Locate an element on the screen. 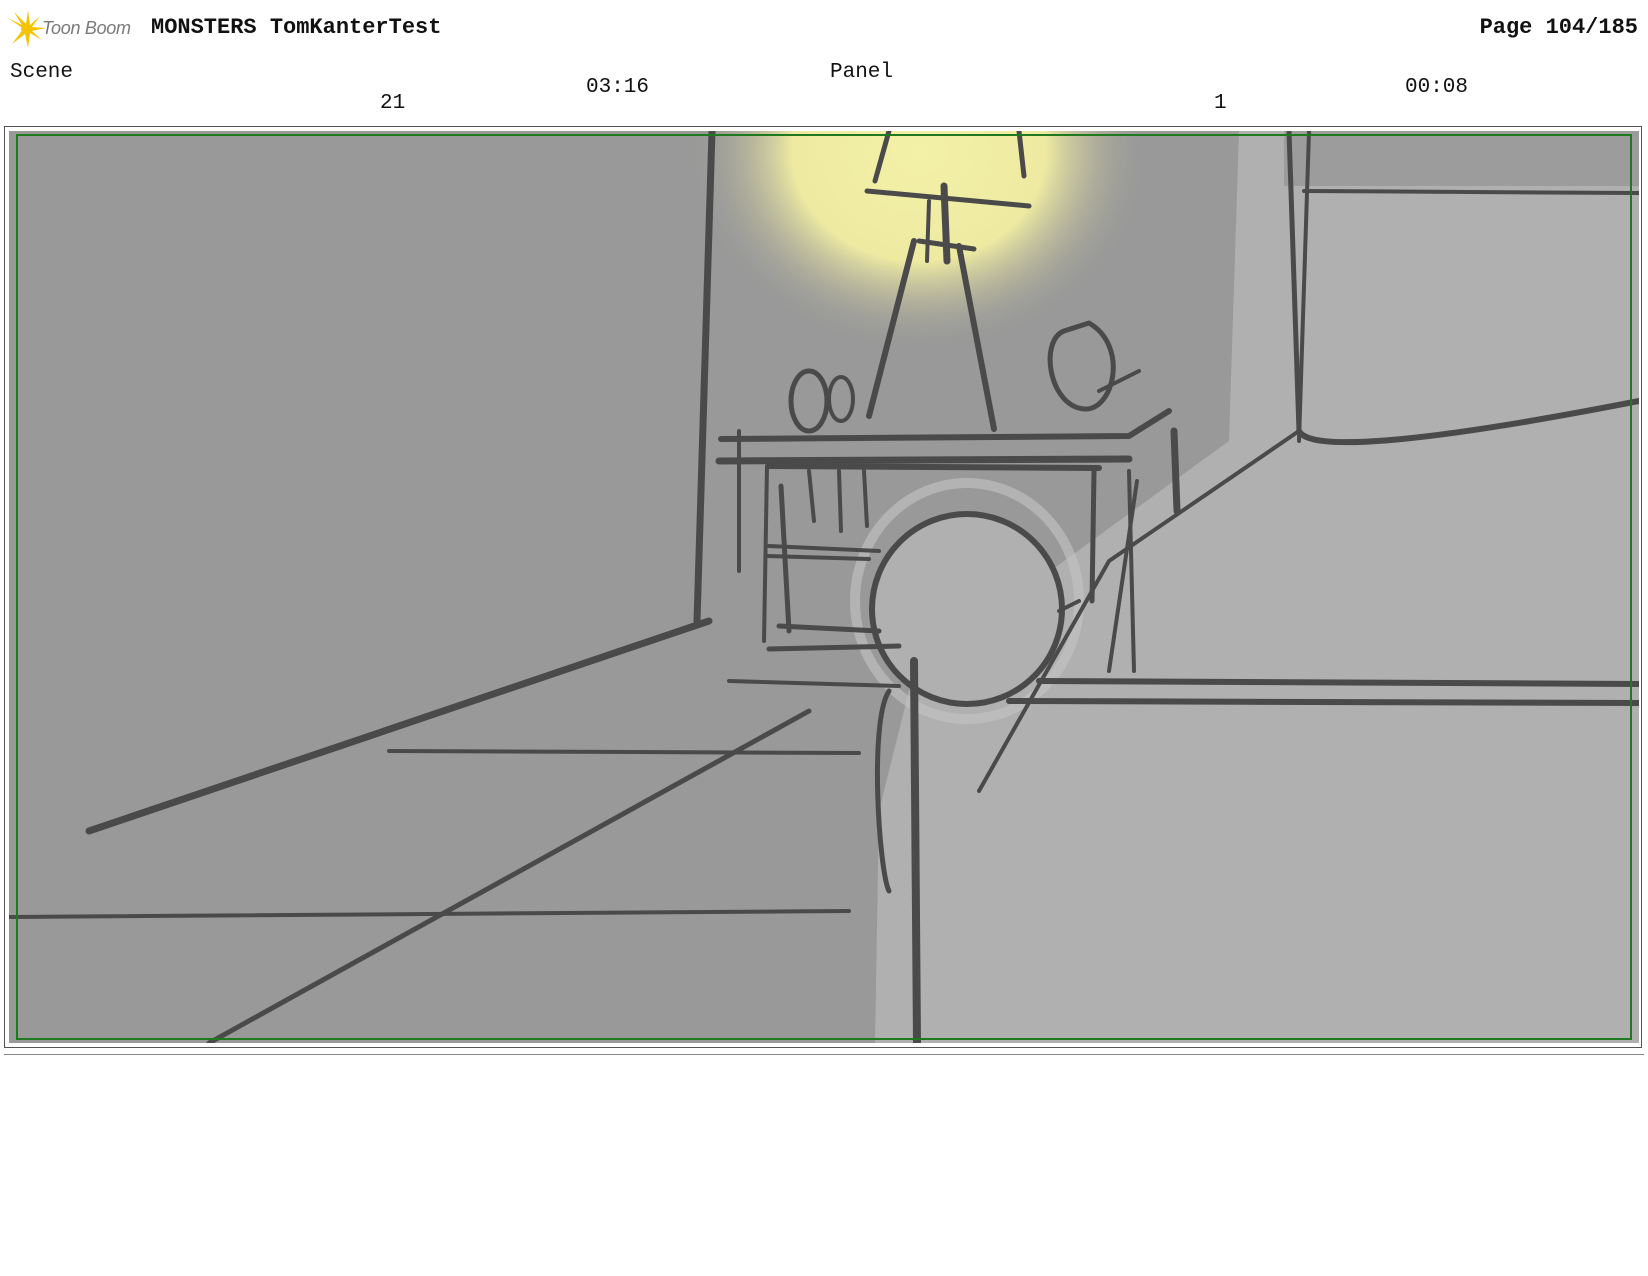 This screenshot has height=1276, width=1648. panel-duration: 00:08 is located at coordinates (1437, 87).